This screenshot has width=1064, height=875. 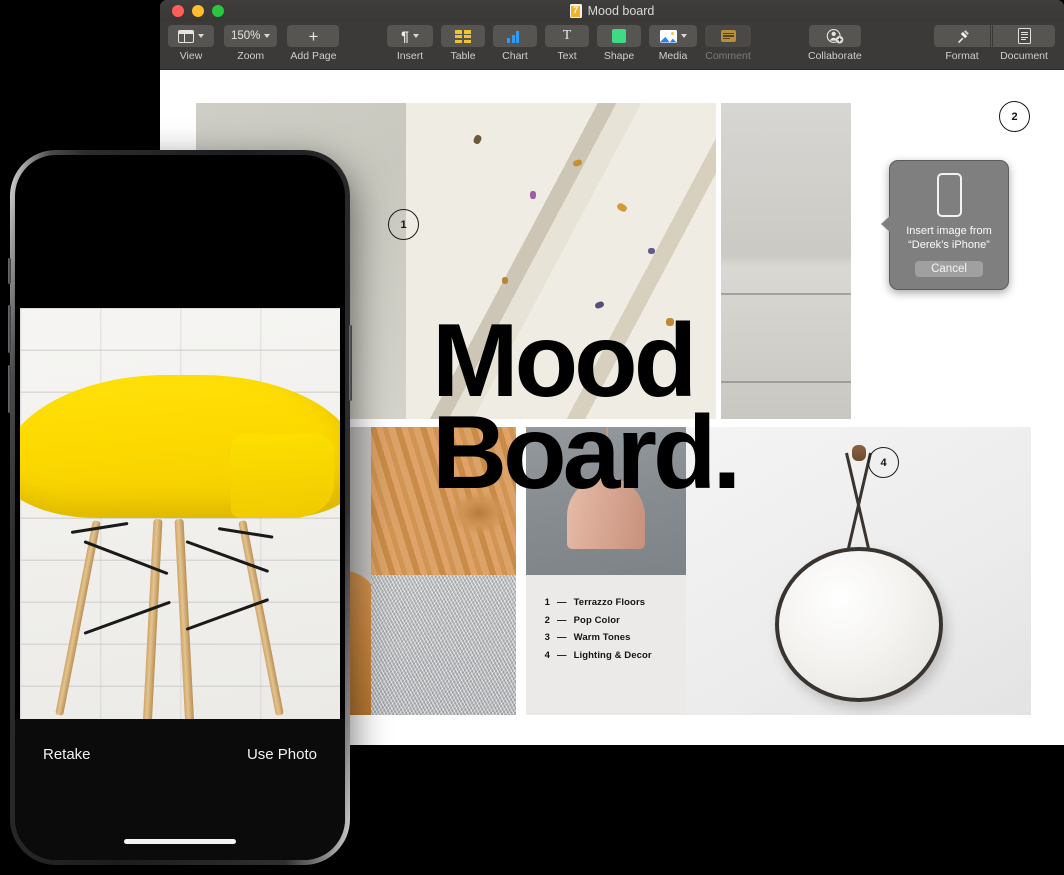 I want to click on image-round-mirror, so click(x=858, y=571).